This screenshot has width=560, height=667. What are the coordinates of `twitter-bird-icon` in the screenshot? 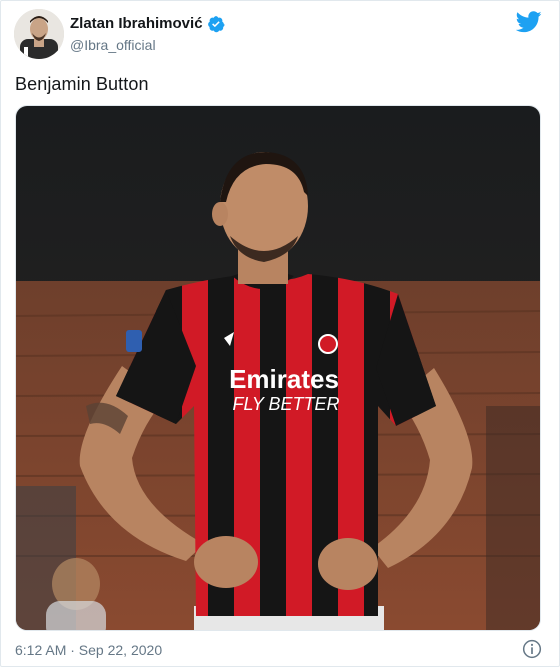 It's located at (529, 22).